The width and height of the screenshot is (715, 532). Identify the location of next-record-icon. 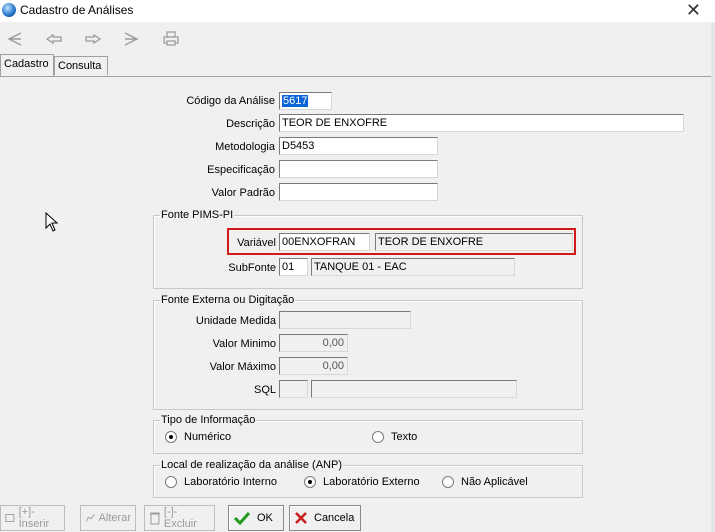
(93, 39).